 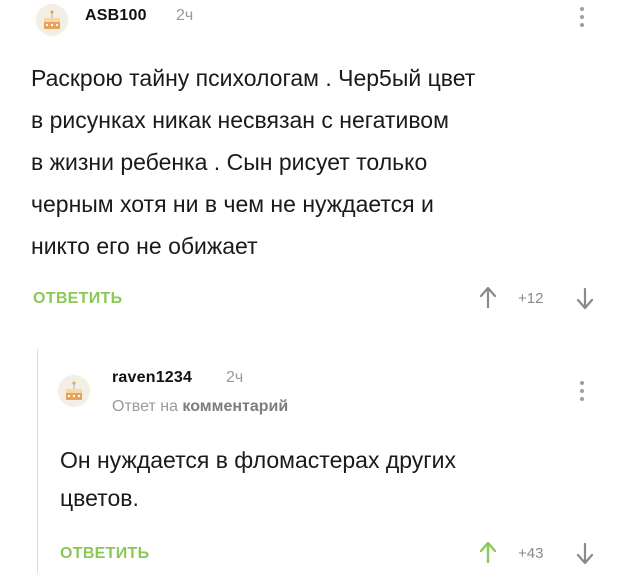 I want to click on comment-text-line: черным хотя ни в чем не нуждается и, so click(x=232, y=204).